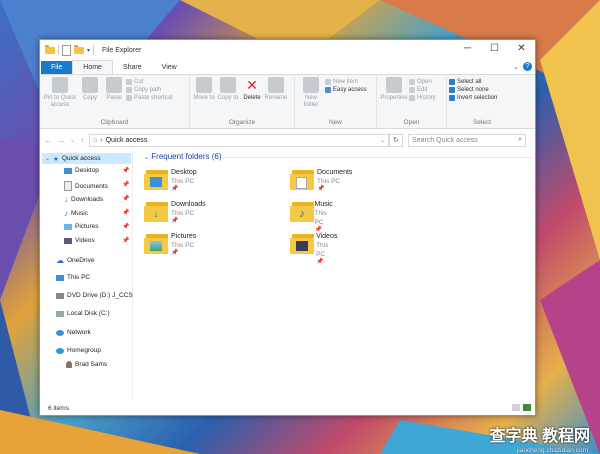 This screenshot has width=600, height=454. What do you see at coordinates (94, 50) in the screenshot?
I see `separator` at bounding box center [94, 50].